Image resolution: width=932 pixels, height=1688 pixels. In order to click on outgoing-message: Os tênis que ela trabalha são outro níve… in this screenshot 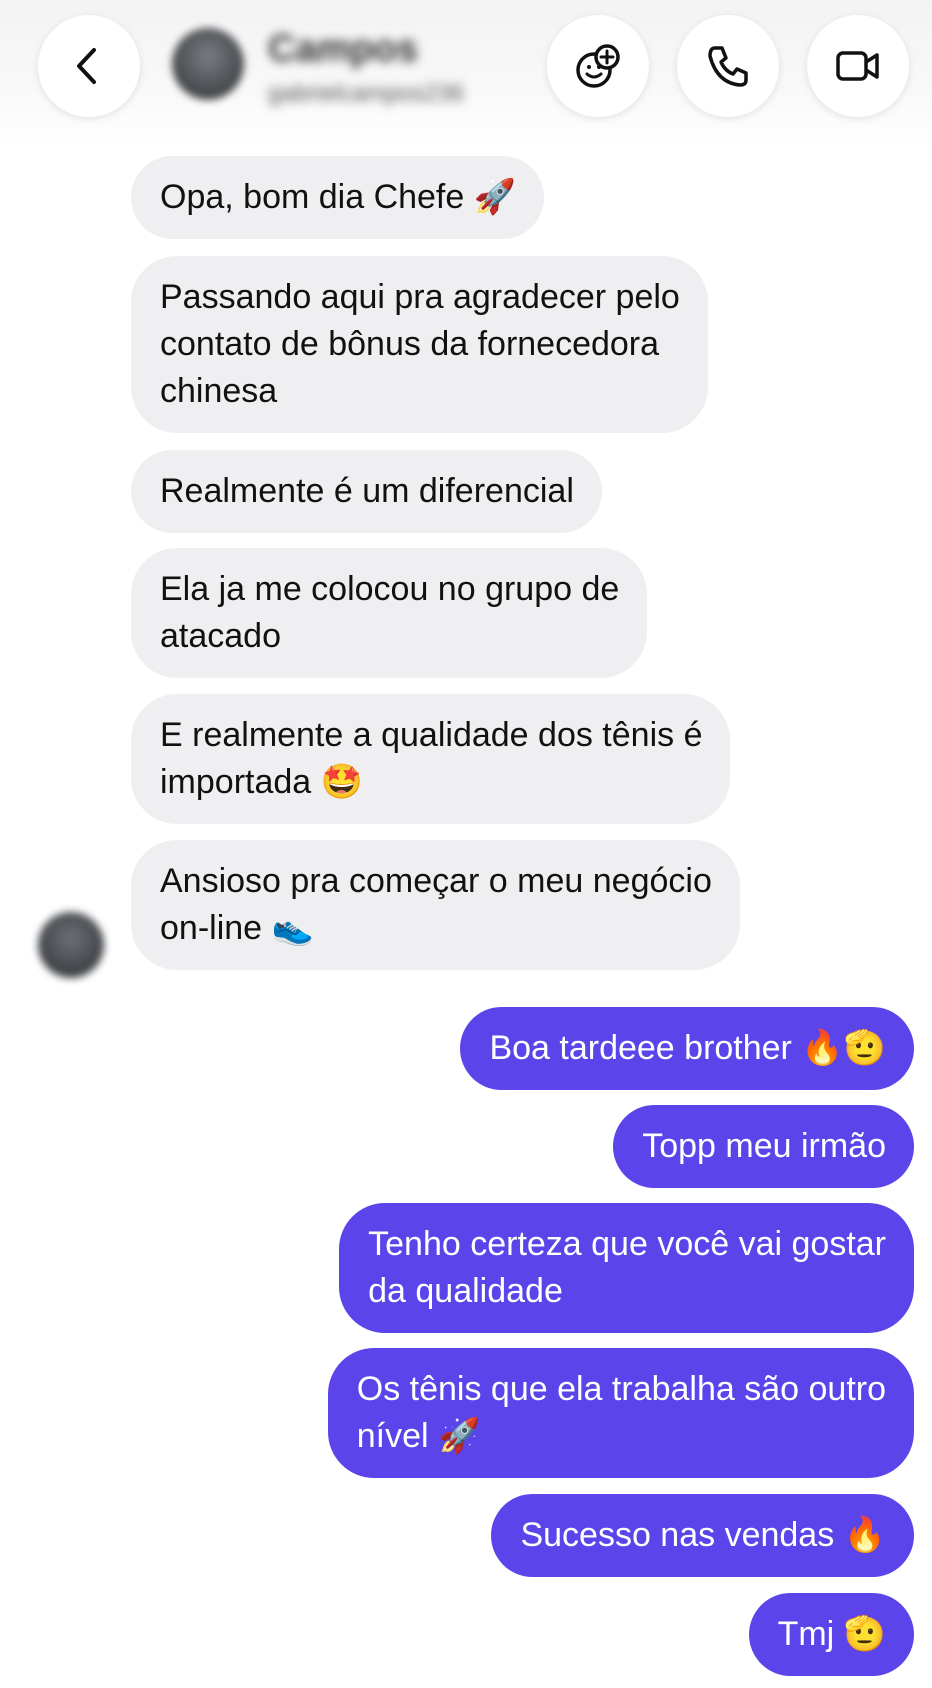, I will do `click(620, 1413)`.